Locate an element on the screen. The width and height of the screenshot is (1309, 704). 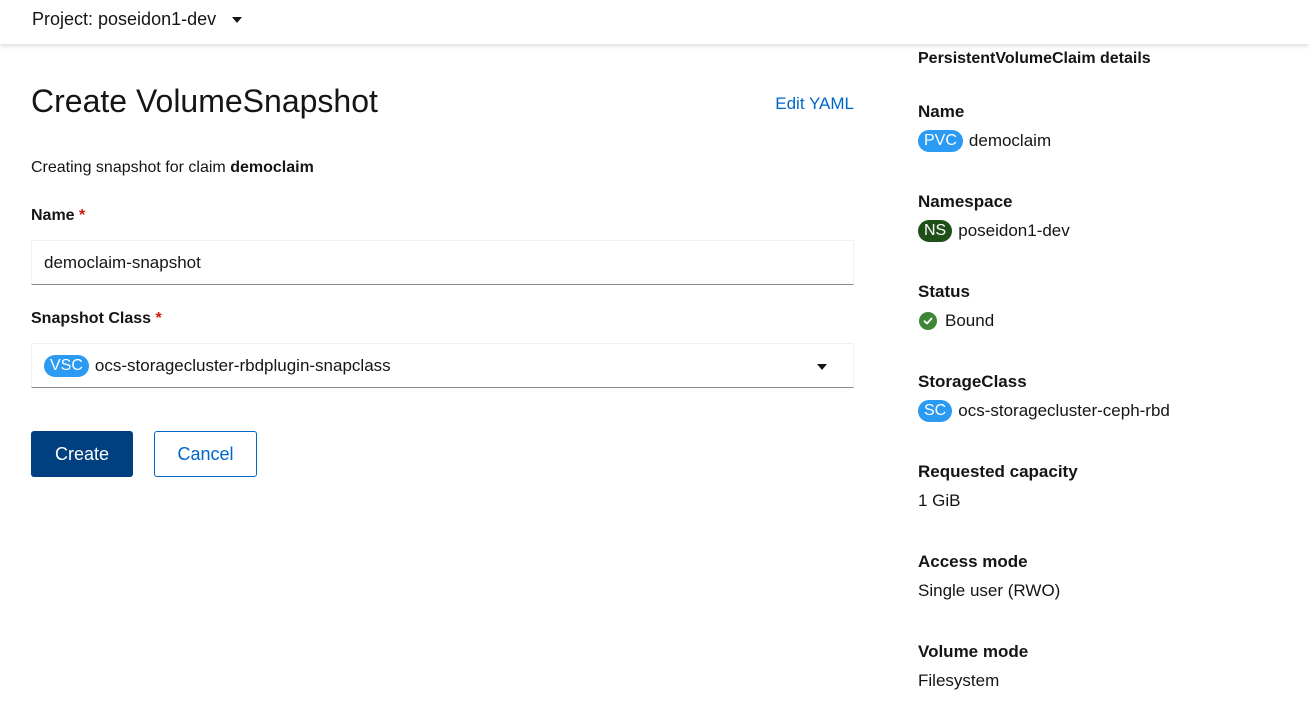
detail-term: StorageClass is located at coordinates (972, 381).